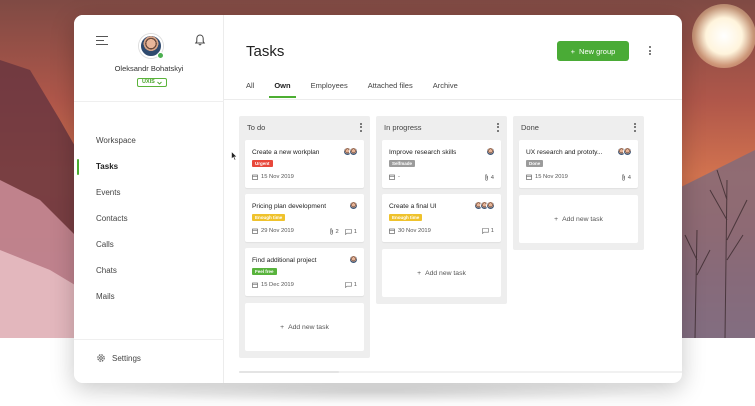 Image resolution: width=755 pixels, height=406 pixels. Describe the element at coordinates (149, 297) in the screenshot. I see `sidebar-item-mails: Mails` at that location.